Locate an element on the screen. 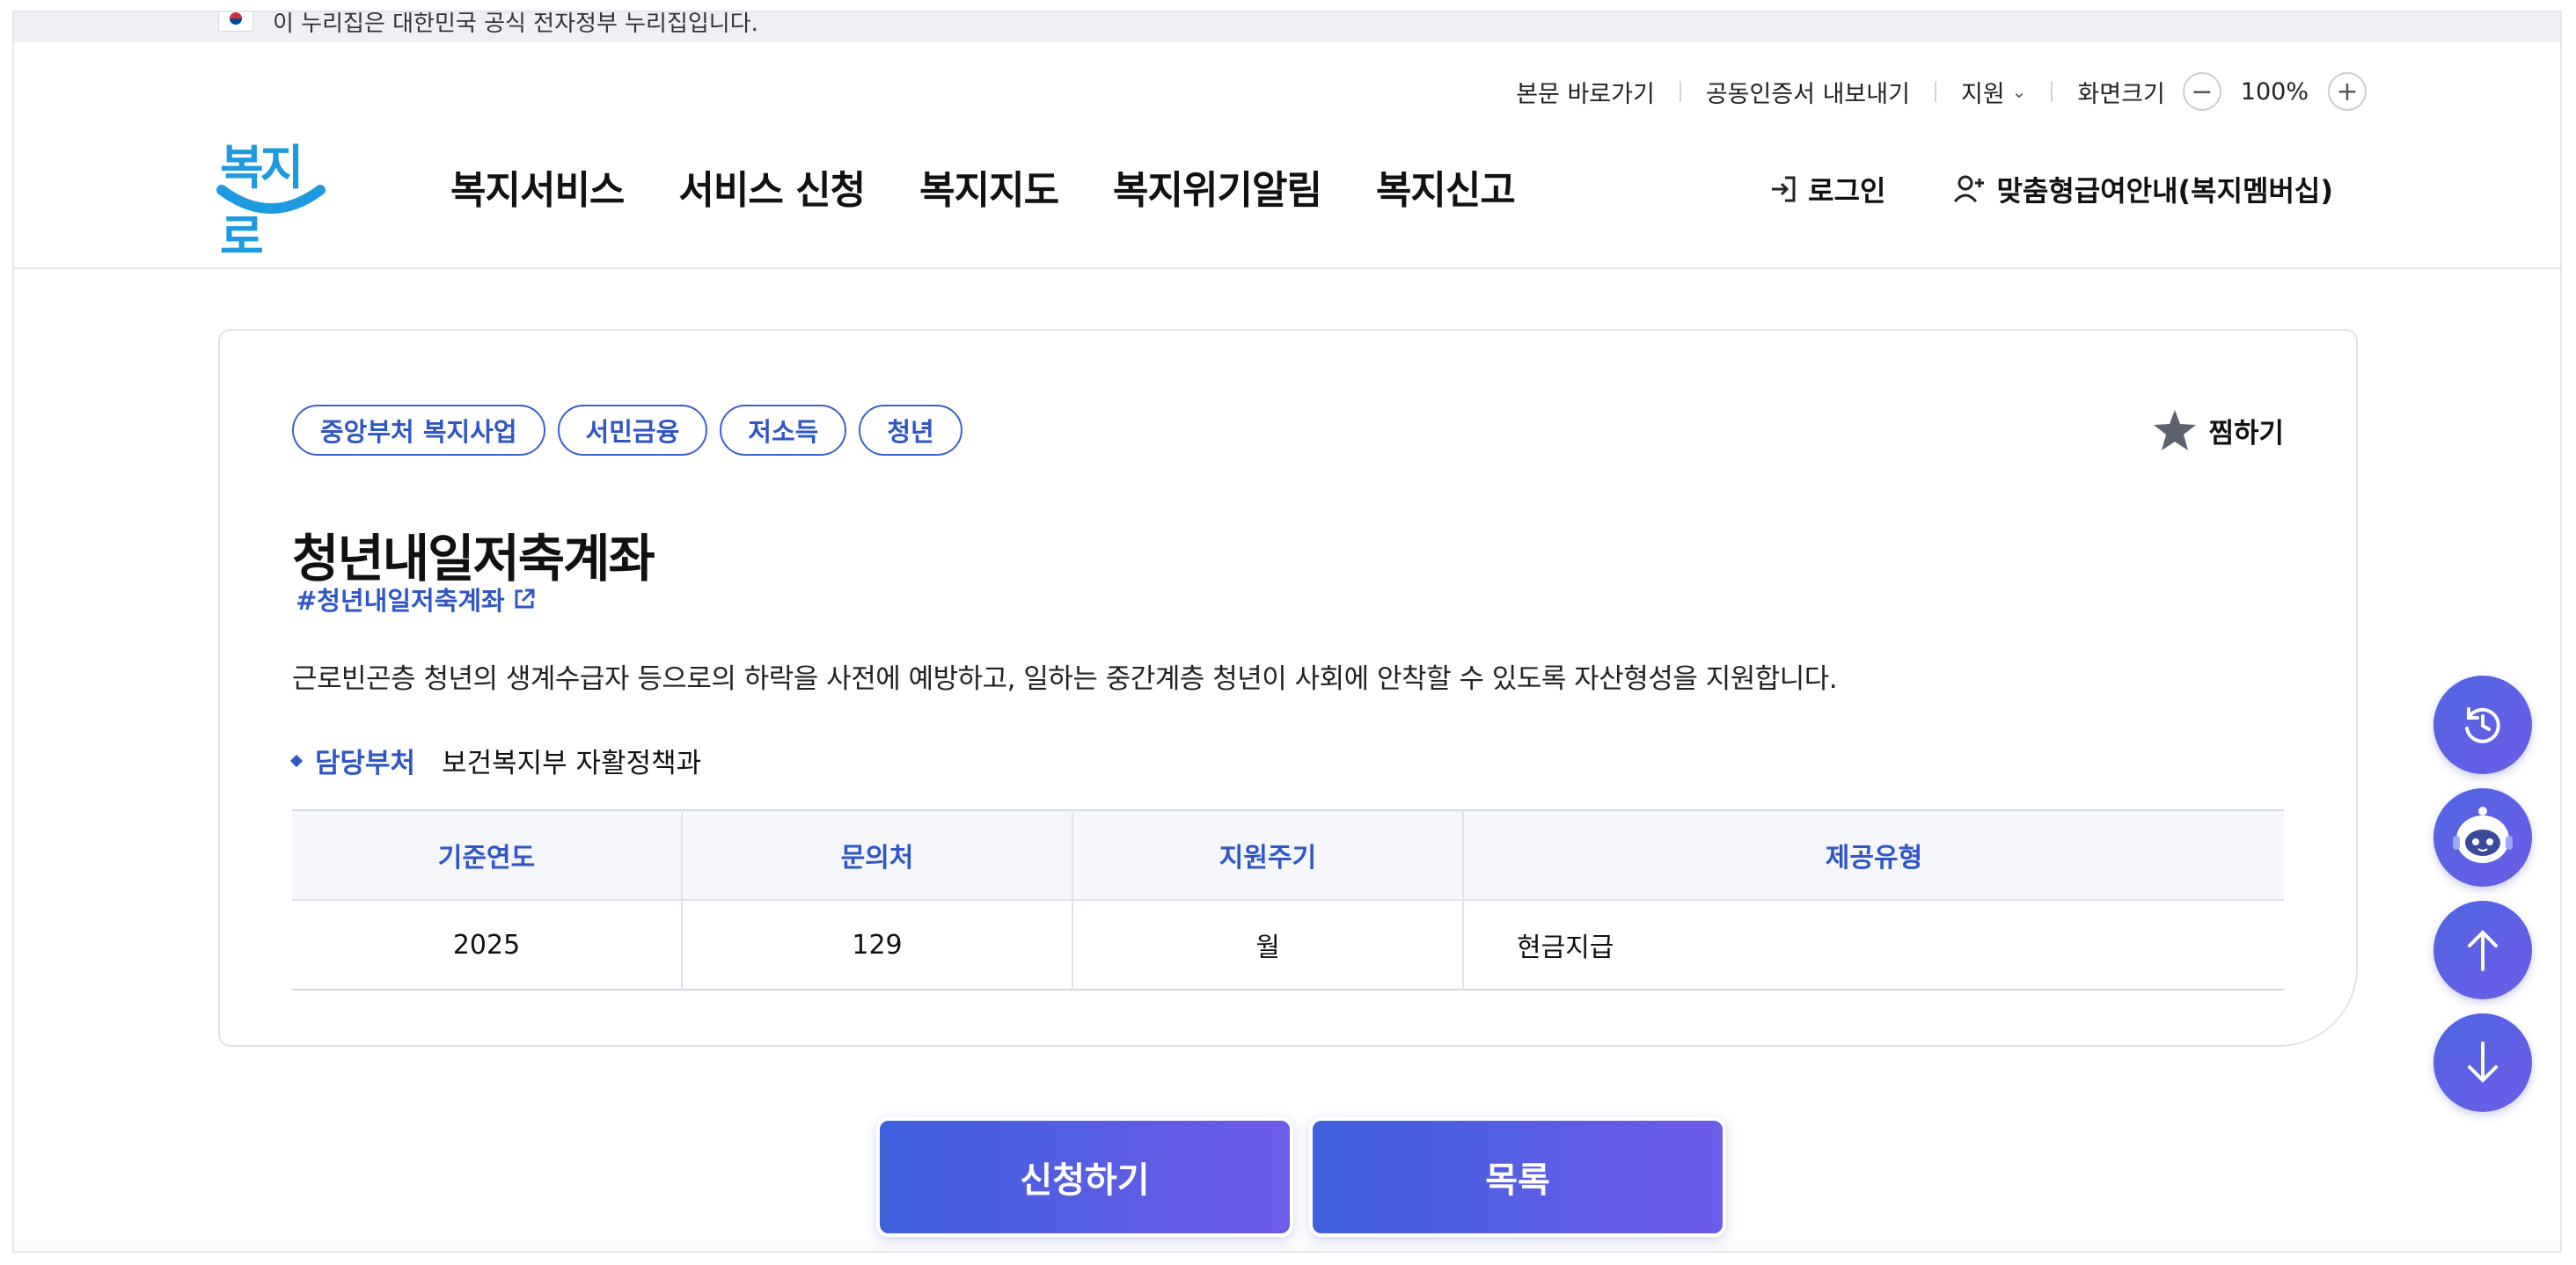  nav-item-welfare-service: 복지서비스 is located at coordinates (537, 186).